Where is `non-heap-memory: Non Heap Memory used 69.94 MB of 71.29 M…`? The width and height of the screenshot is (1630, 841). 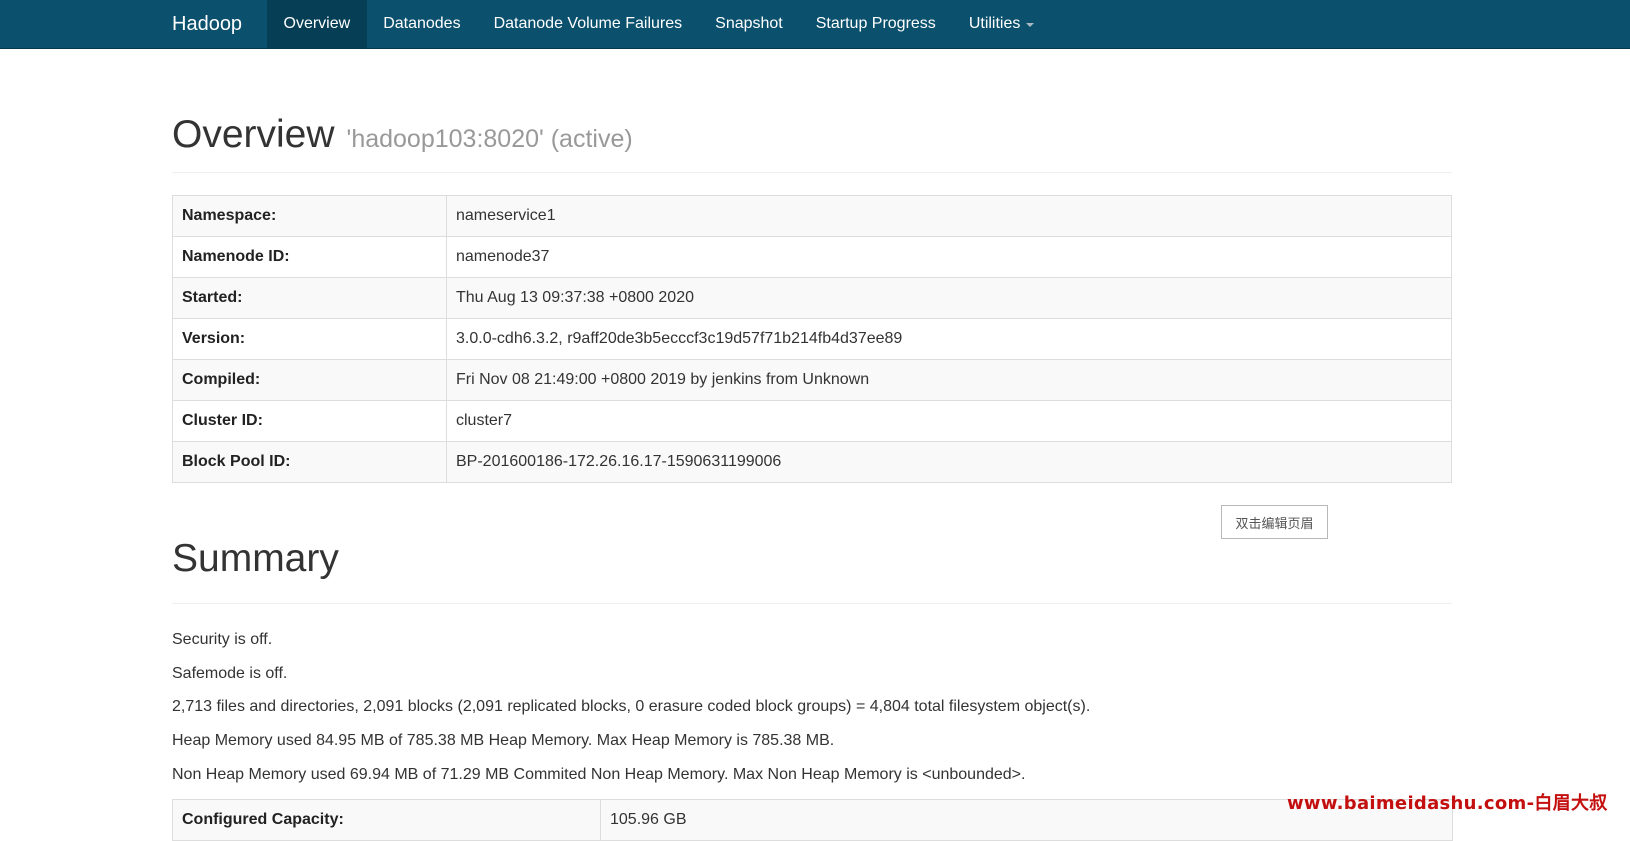
non-heap-memory: Non Heap Memory used 69.94 MB of 71.29 M… is located at coordinates (599, 774).